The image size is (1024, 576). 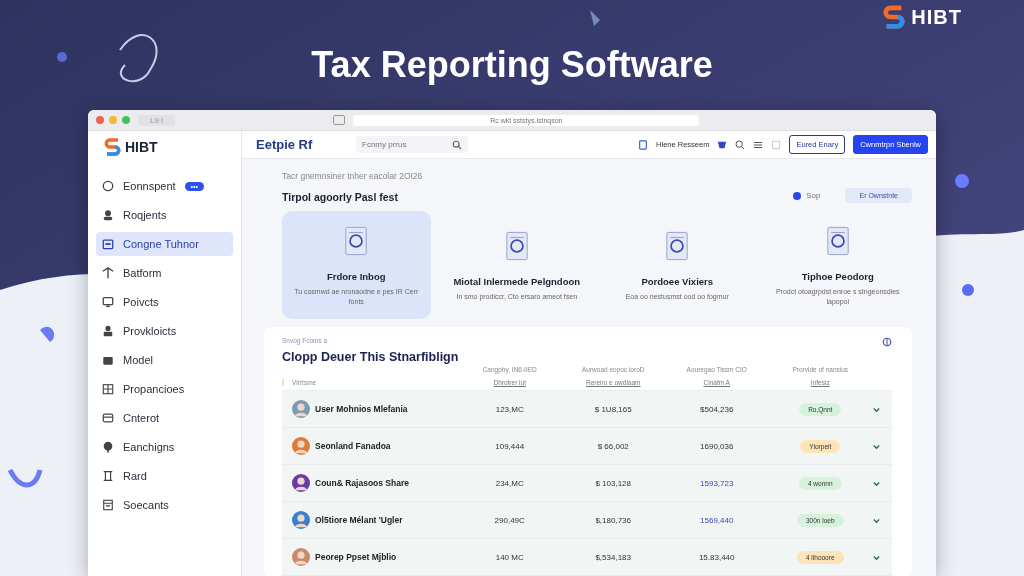 I want to click on sidebar-item: Propancioes, so click(x=164, y=389).